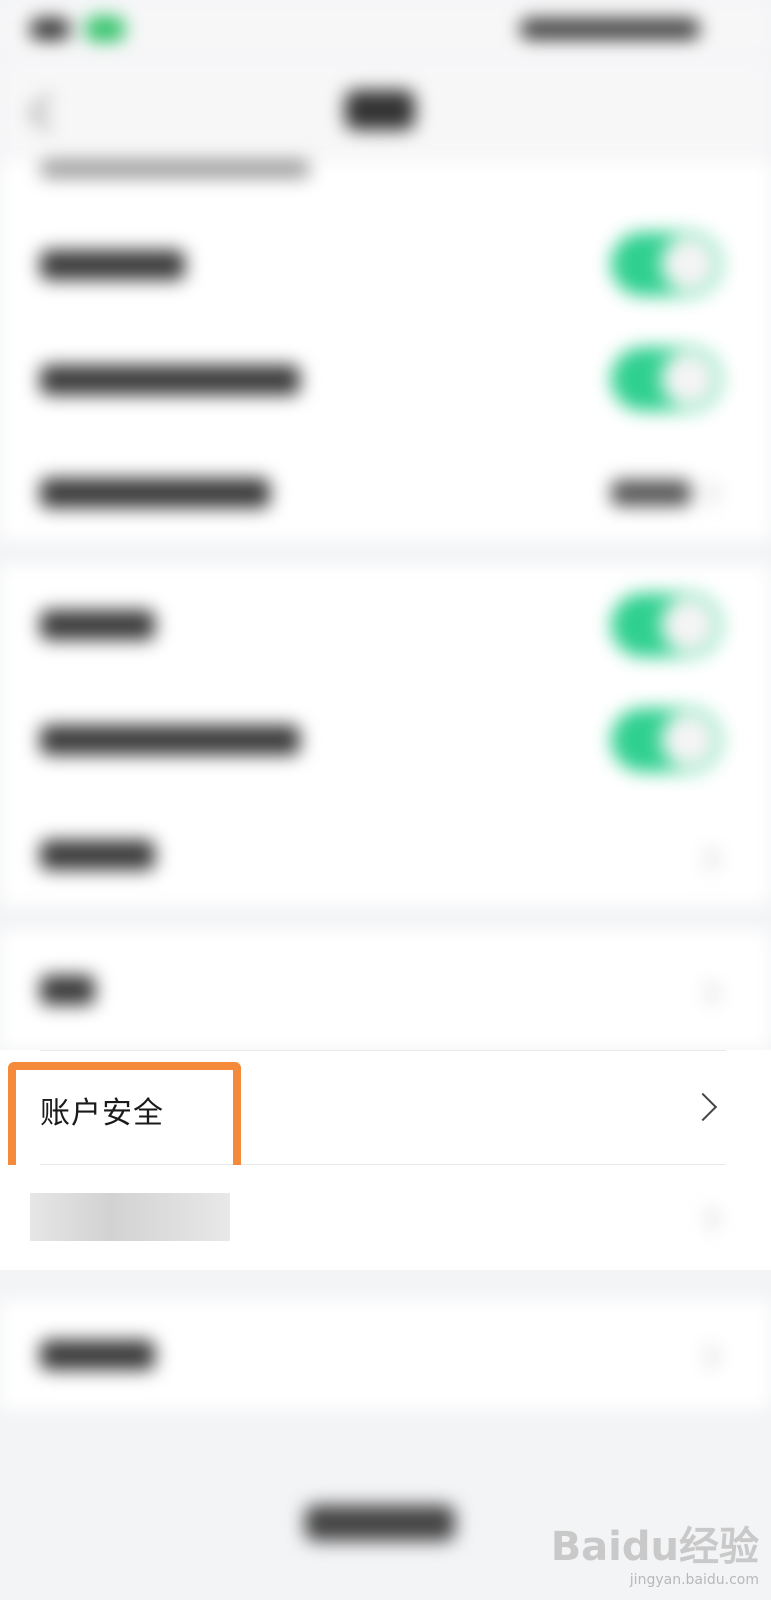  Describe the element at coordinates (50, 29) in the screenshot. I see `signal-icon` at that location.